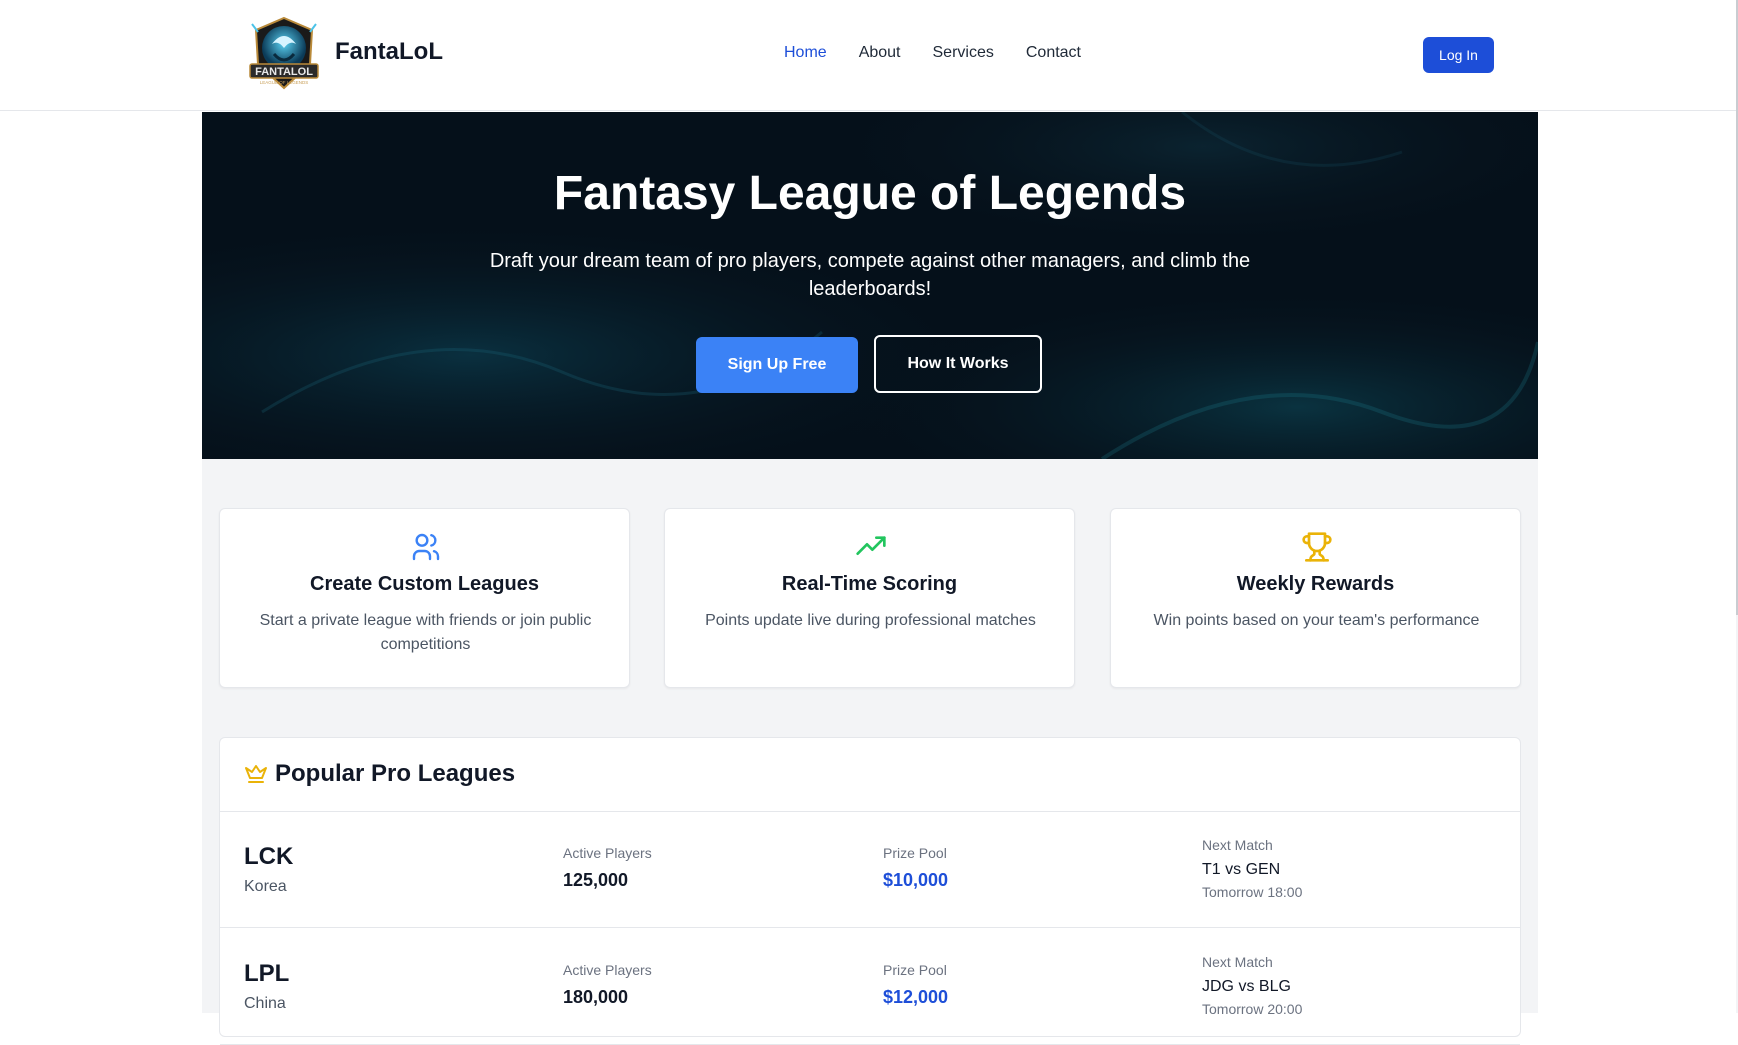 This screenshot has height=1045, width=1738. What do you see at coordinates (871, 545) in the screenshot?
I see `trending-up-icon` at bounding box center [871, 545].